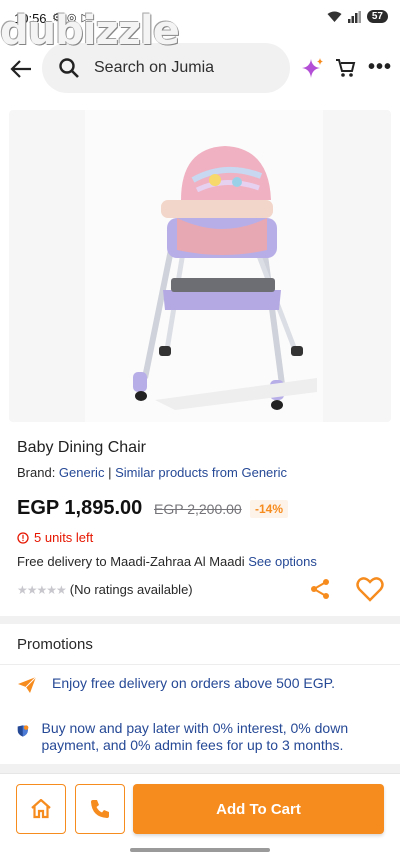 The width and height of the screenshot is (400, 857). I want to click on see-options-link: See options, so click(282, 561).